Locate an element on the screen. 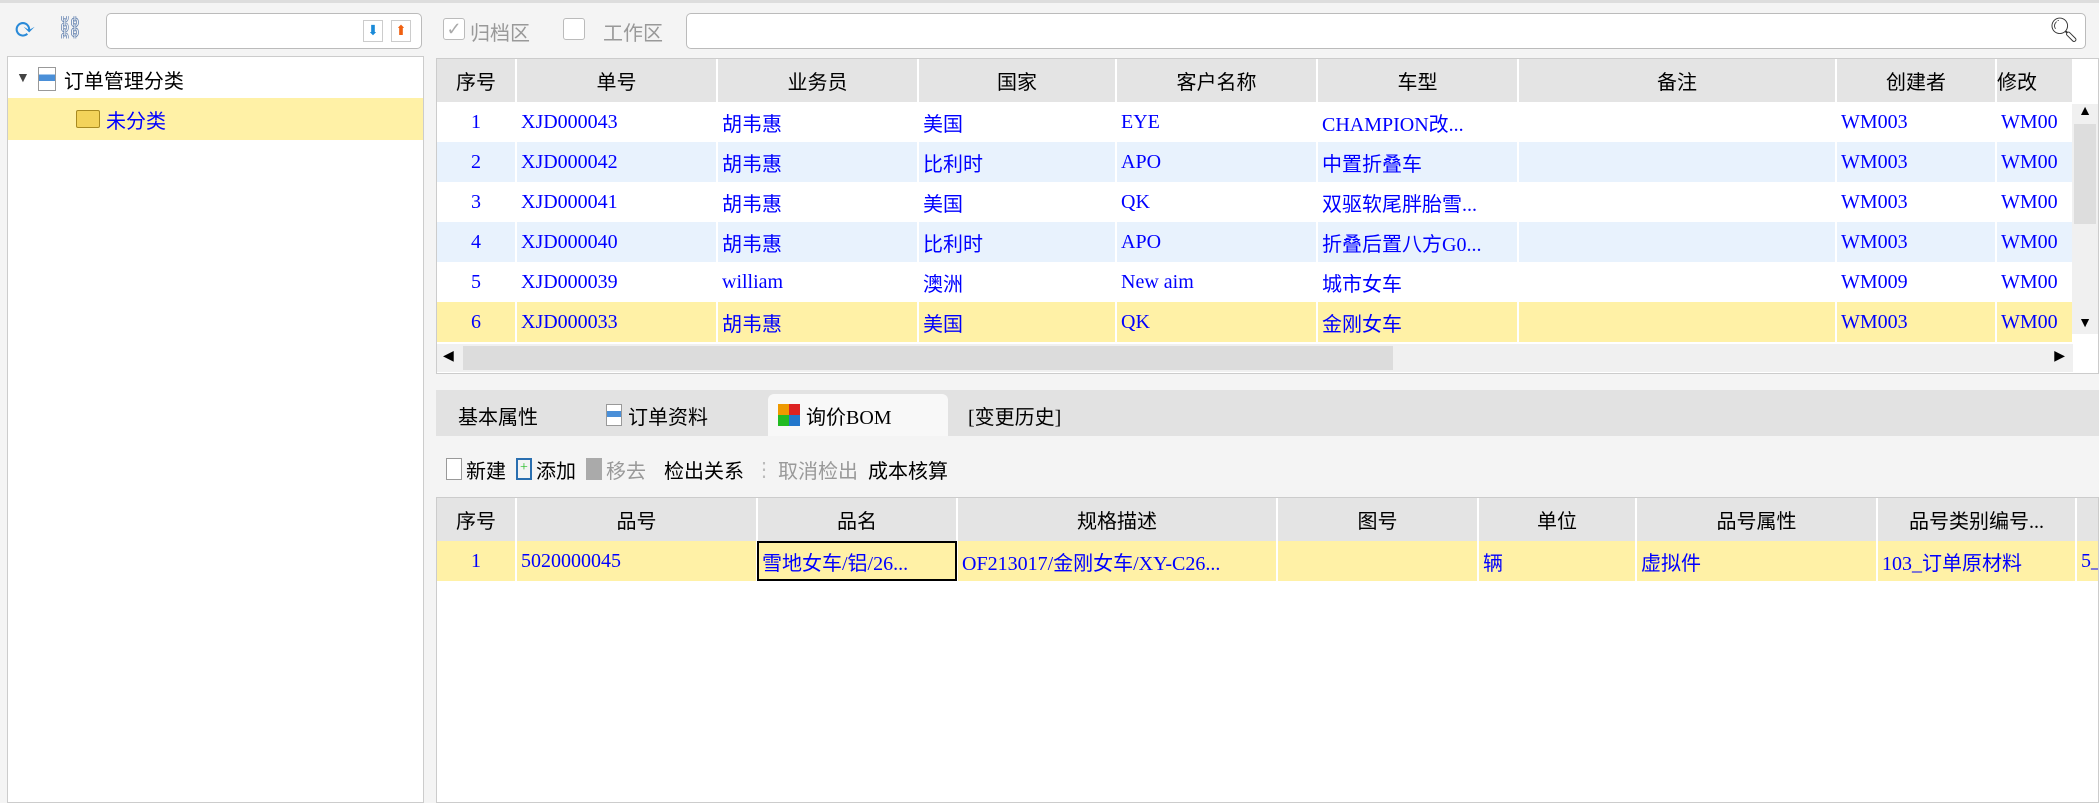 The width and height of the screenshot is (2099, 803). new-button: 新建 is located at coordinates (476, 469).